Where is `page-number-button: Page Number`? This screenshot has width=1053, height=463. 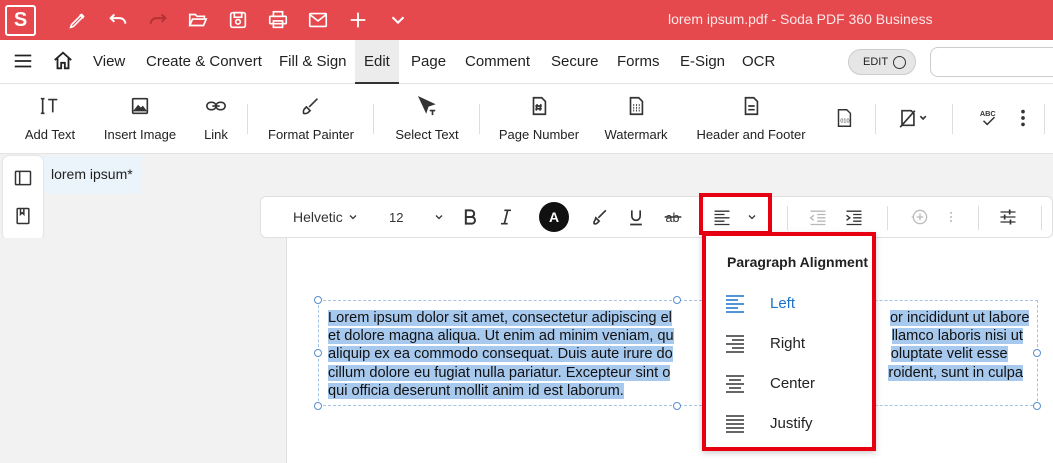
page-number-button: Page Number is located at coordinates (539, 119).